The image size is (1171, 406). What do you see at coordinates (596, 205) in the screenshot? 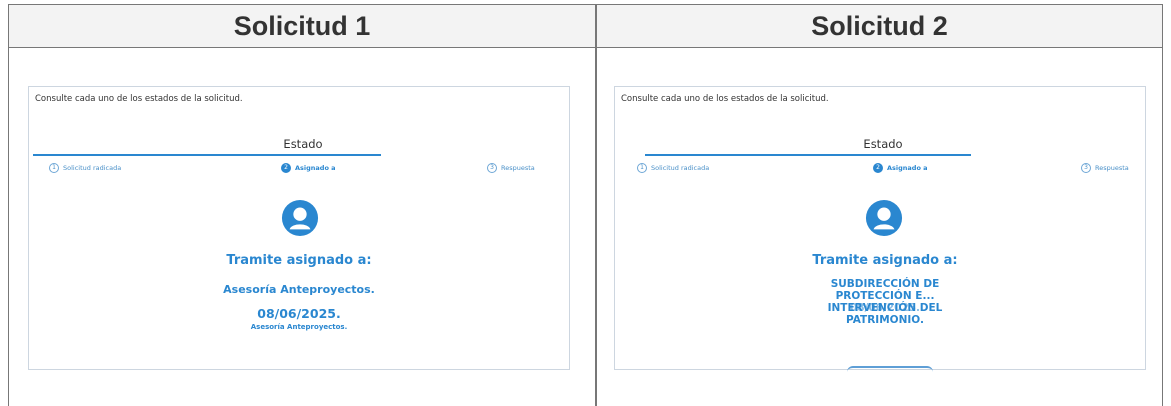
I see `column-divider` at bounding box center [596, 205].